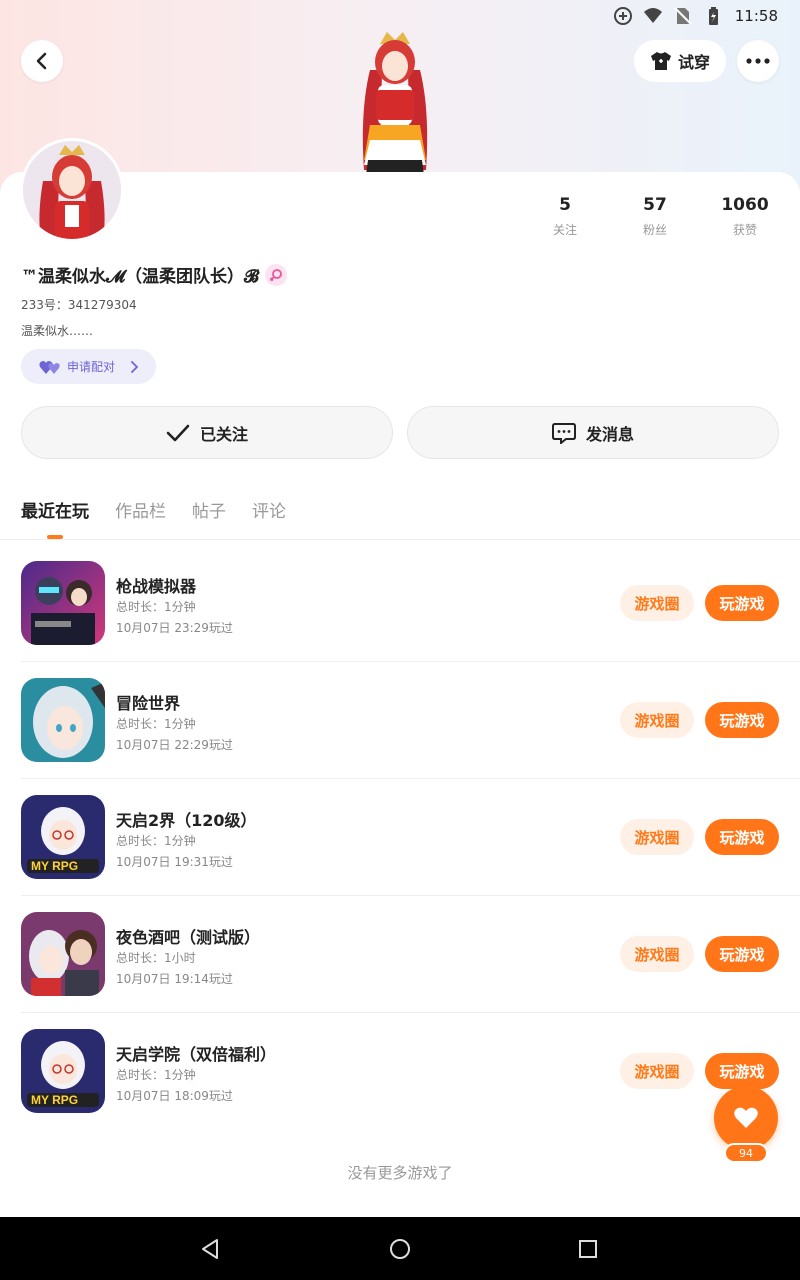 Image resolution: width=800 pixels, height=1280 pixels. Describe the element at coordinates (156, 958) in the screenshot. I see `game-duration: 总时长：1小时` at that location.